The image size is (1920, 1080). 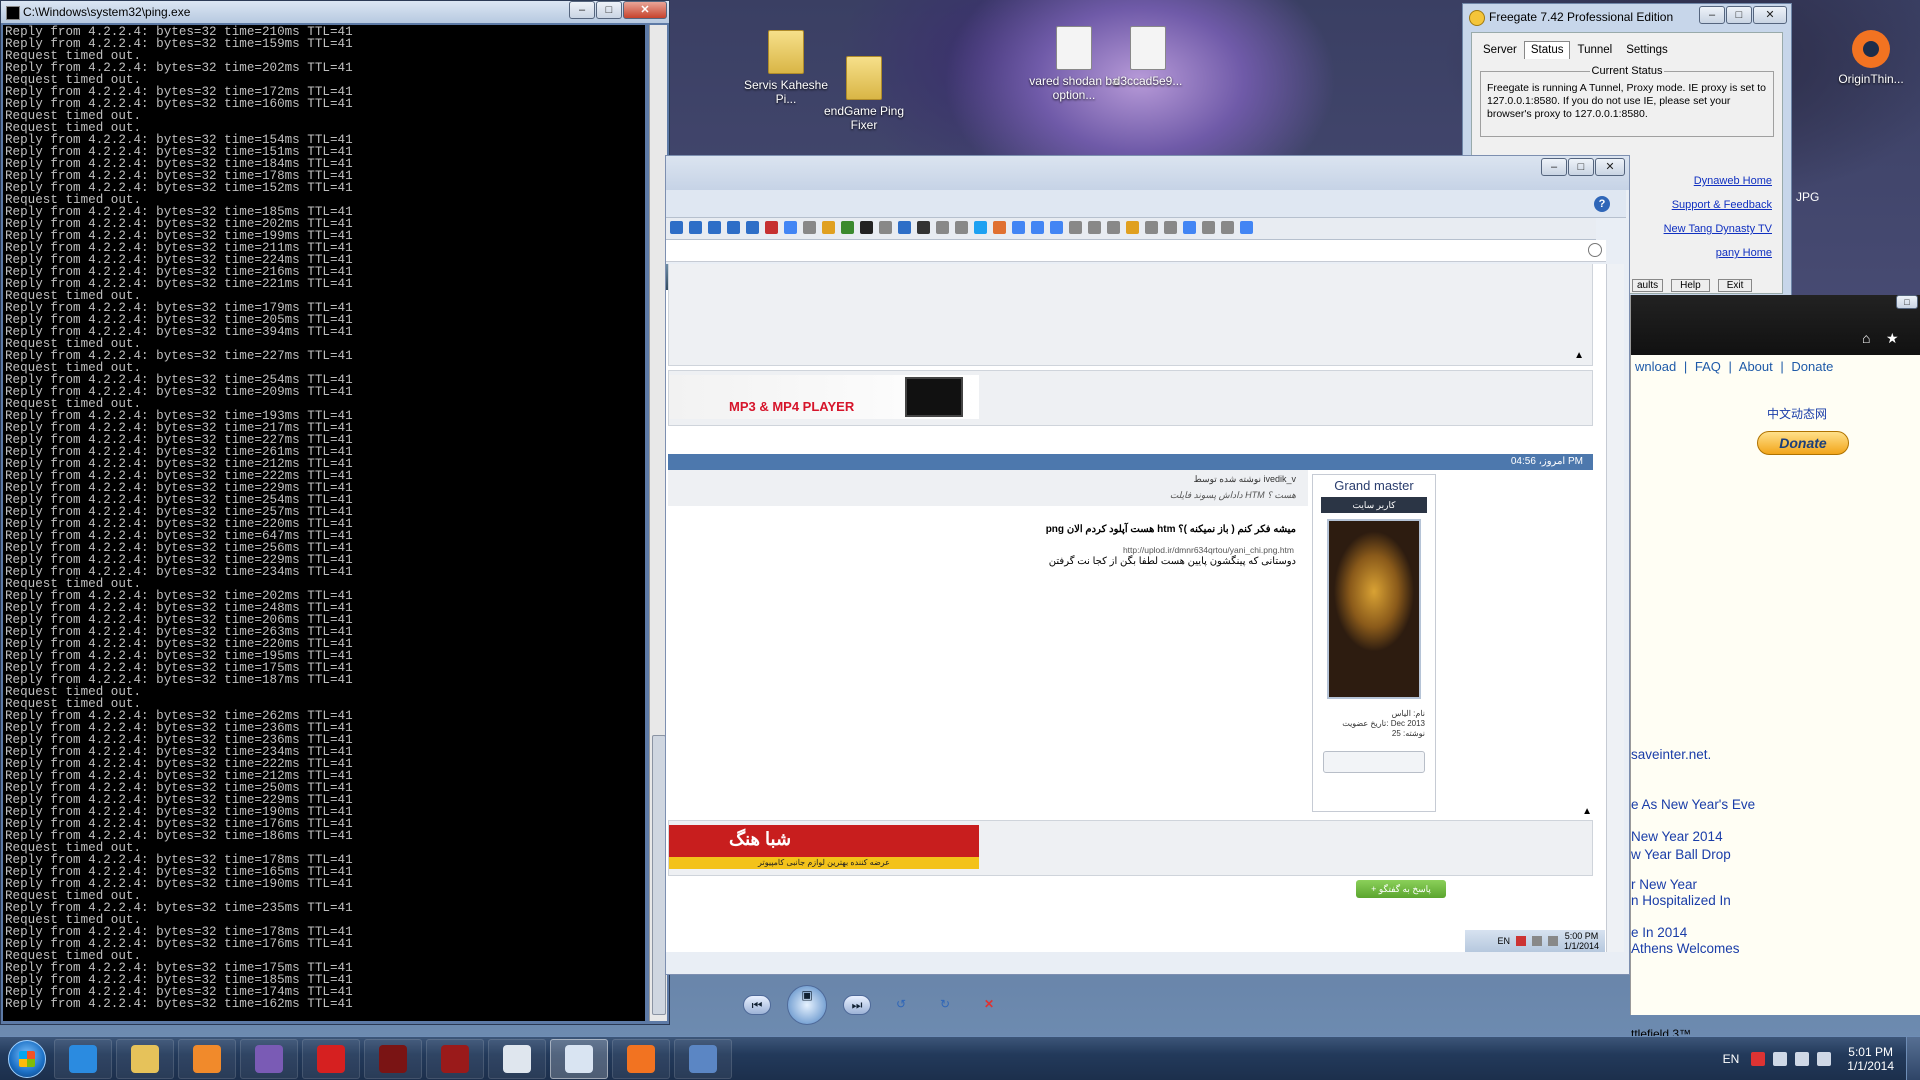 What do you see at coordinates (1671, 754) in the screenshot?
I see `headline: saveinter.net.` at bounding box center [1671, 754].